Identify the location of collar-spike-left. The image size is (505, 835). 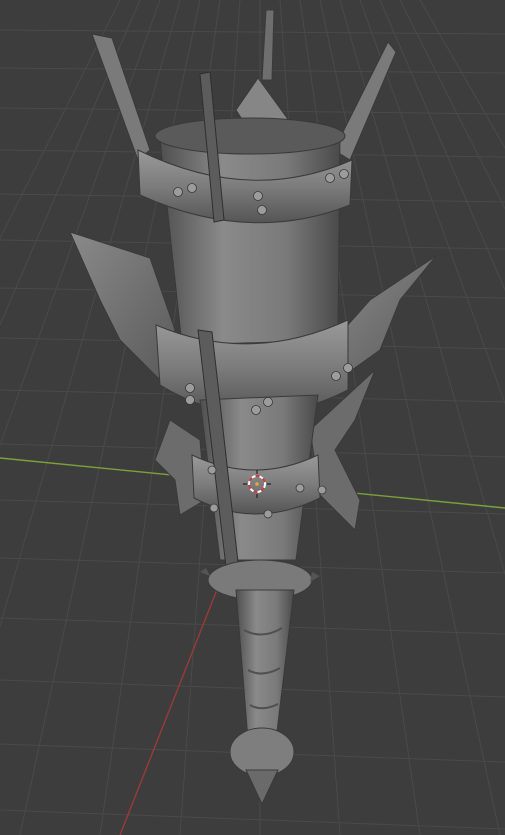
(205, 572).